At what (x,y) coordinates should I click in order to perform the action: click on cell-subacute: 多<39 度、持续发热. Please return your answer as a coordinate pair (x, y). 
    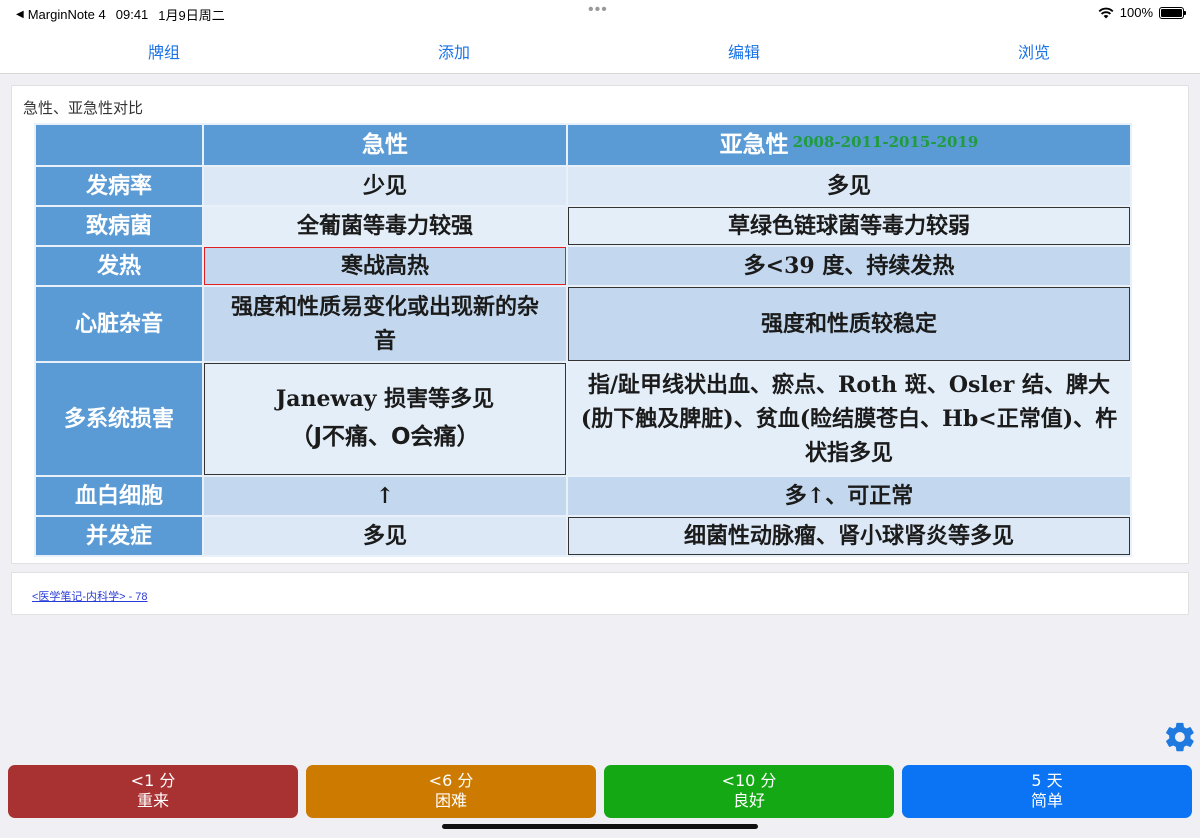
    Looking at the image, I should click on (849, 265).